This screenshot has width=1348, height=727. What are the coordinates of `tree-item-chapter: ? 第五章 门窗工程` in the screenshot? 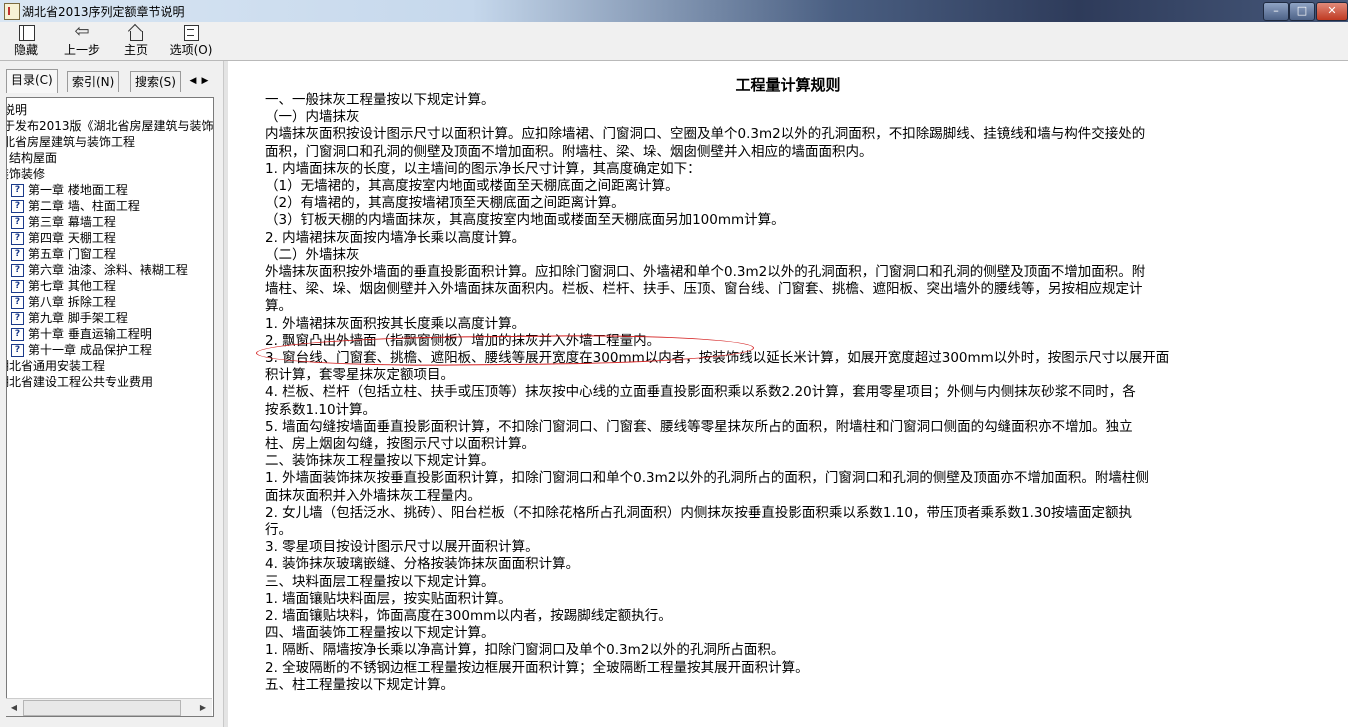 It's located at (63, 254).